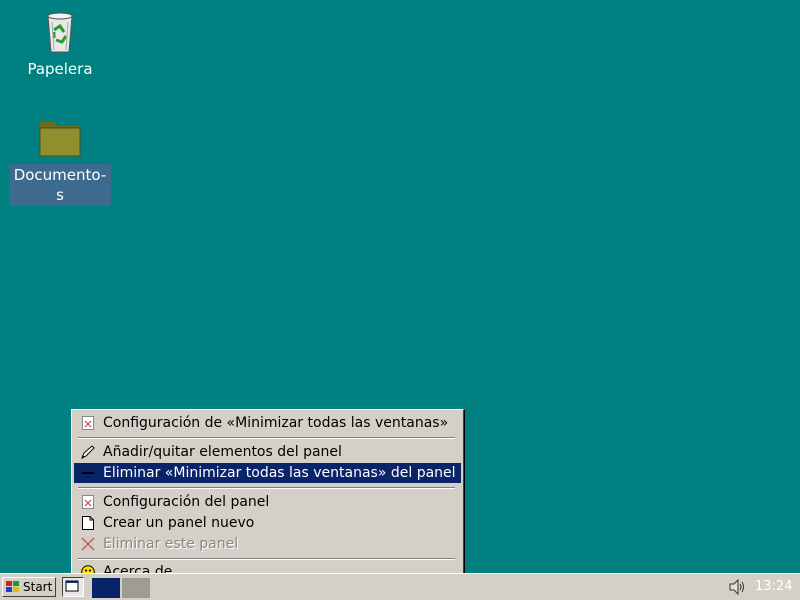 This screenshot has width=800, height=600. What do you see at coordinates (88, 473) in the screenshot?
I see `remove-icon` at bounding box center [88, 473].